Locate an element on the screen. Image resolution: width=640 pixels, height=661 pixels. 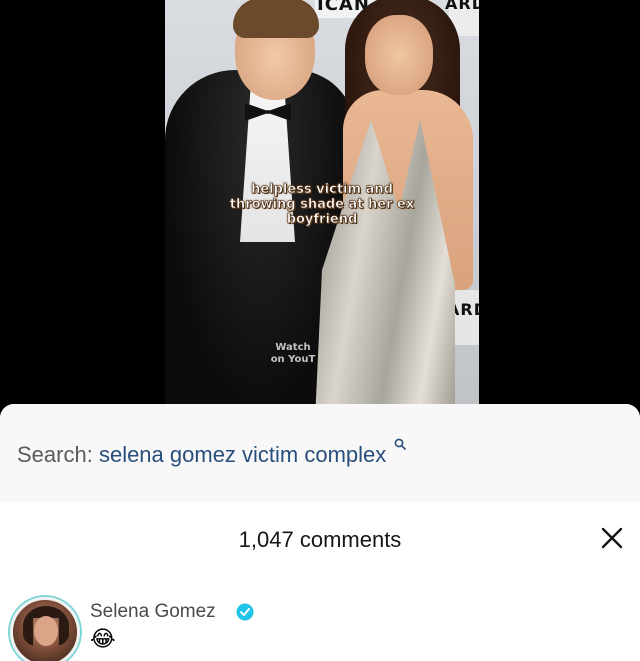
avatar-face is located at coordinates (46, 631).